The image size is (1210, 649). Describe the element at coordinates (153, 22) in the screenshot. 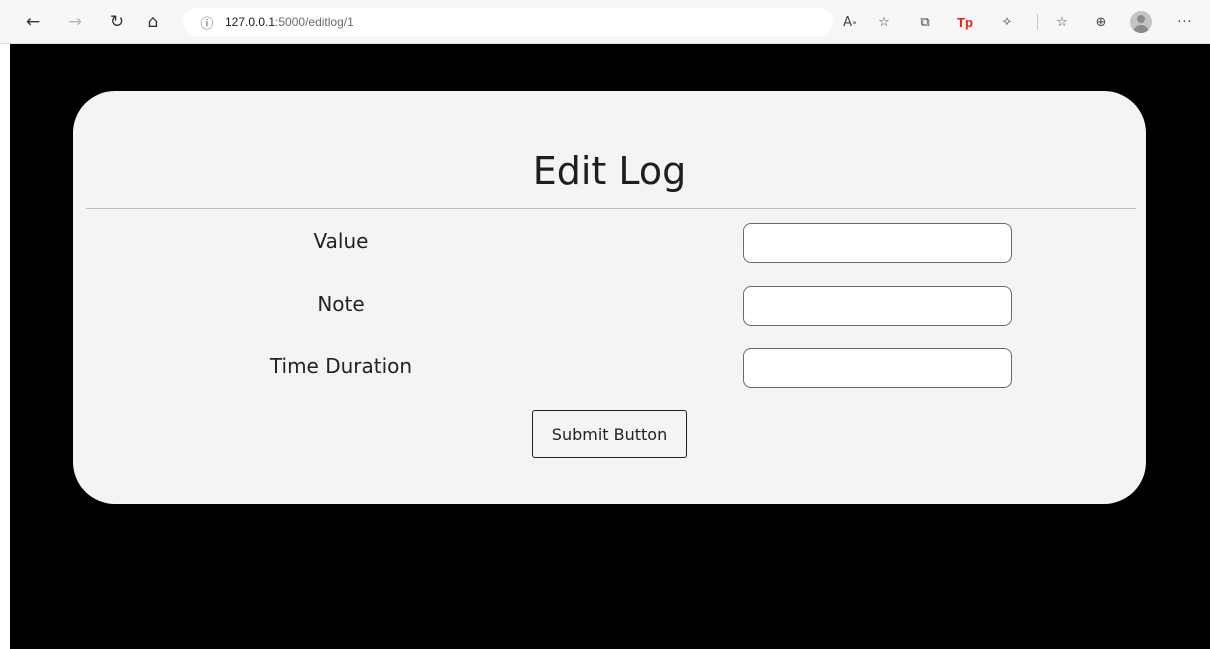

I see `home-icon: ⌂` at that location.